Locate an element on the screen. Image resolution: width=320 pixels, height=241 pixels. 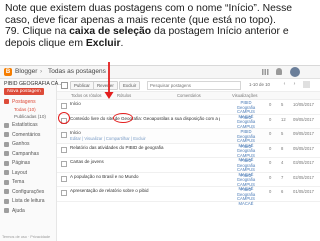
revert-button: Reverter is located at coordinates (105, 85).